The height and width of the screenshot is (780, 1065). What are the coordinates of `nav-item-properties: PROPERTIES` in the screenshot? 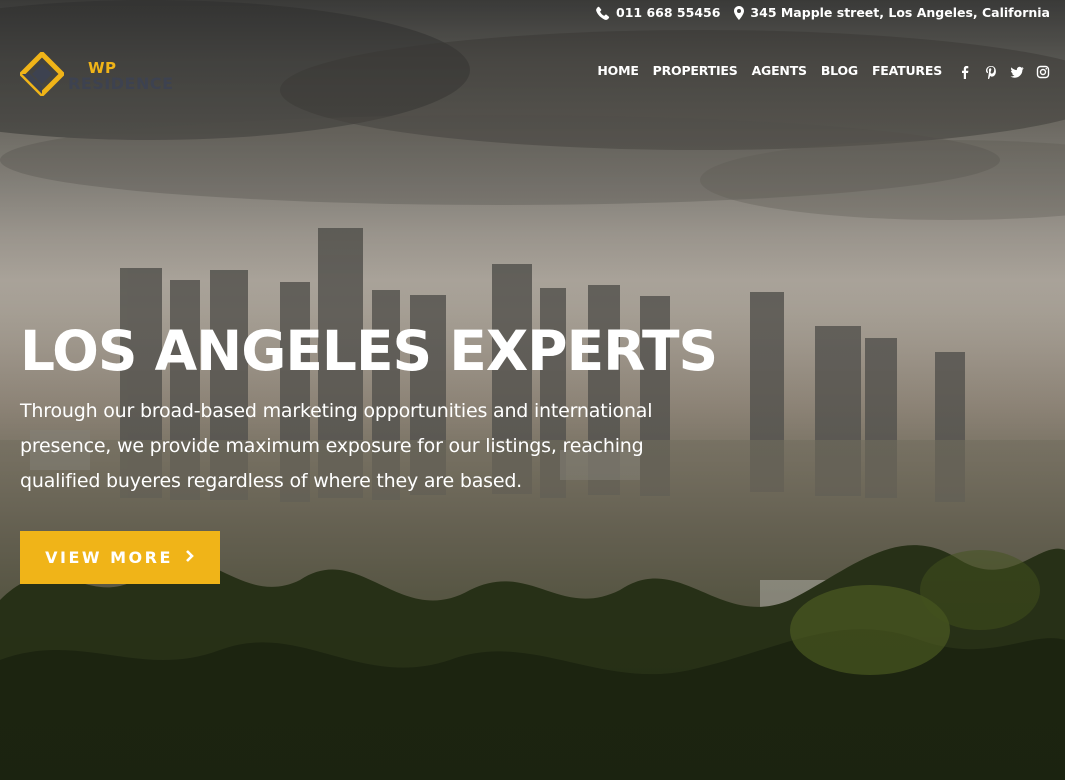 It's located at (695, 70).